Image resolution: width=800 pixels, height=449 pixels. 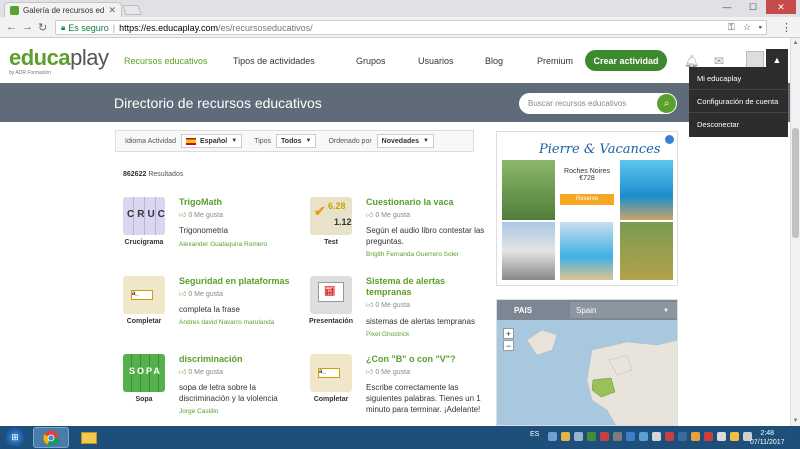 I want to click on start-button: ⊞, so click(x=15, y=437).